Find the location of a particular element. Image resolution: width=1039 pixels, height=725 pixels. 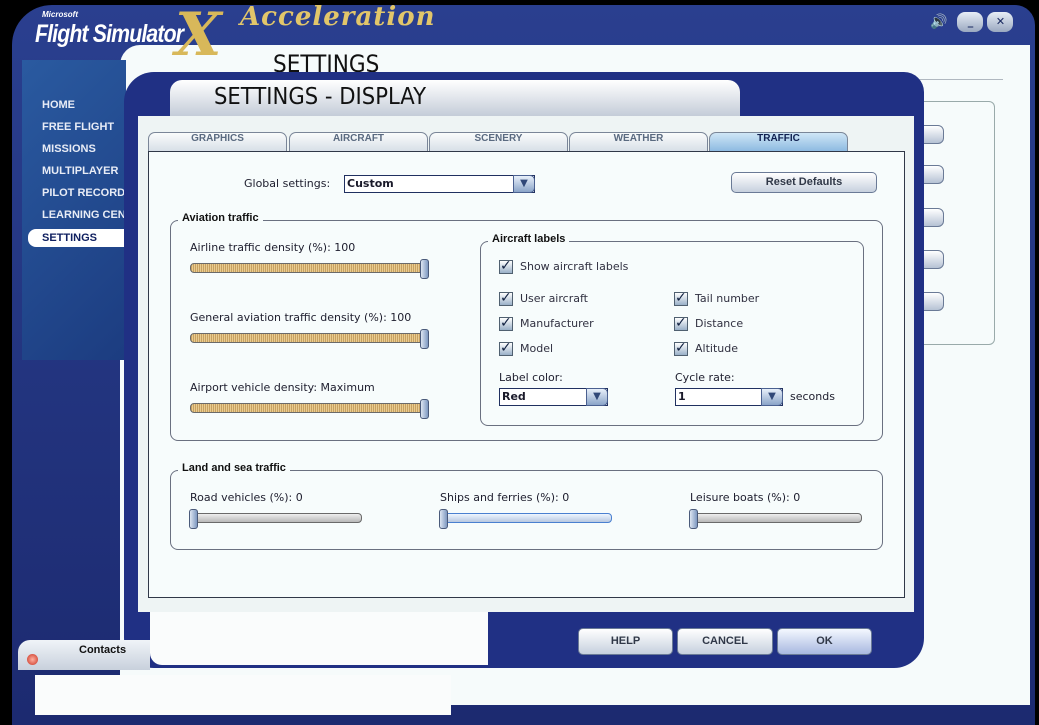

label-color-select: Red ▼ is located at coordinates (553, 397).